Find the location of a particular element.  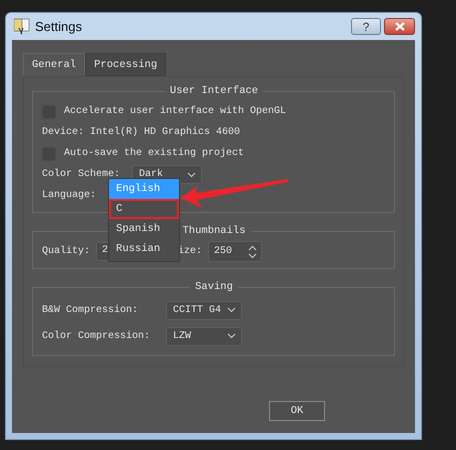

device-text: Device: Intel(R) HD Graphics 4600 is located at coordinates (141, 132).